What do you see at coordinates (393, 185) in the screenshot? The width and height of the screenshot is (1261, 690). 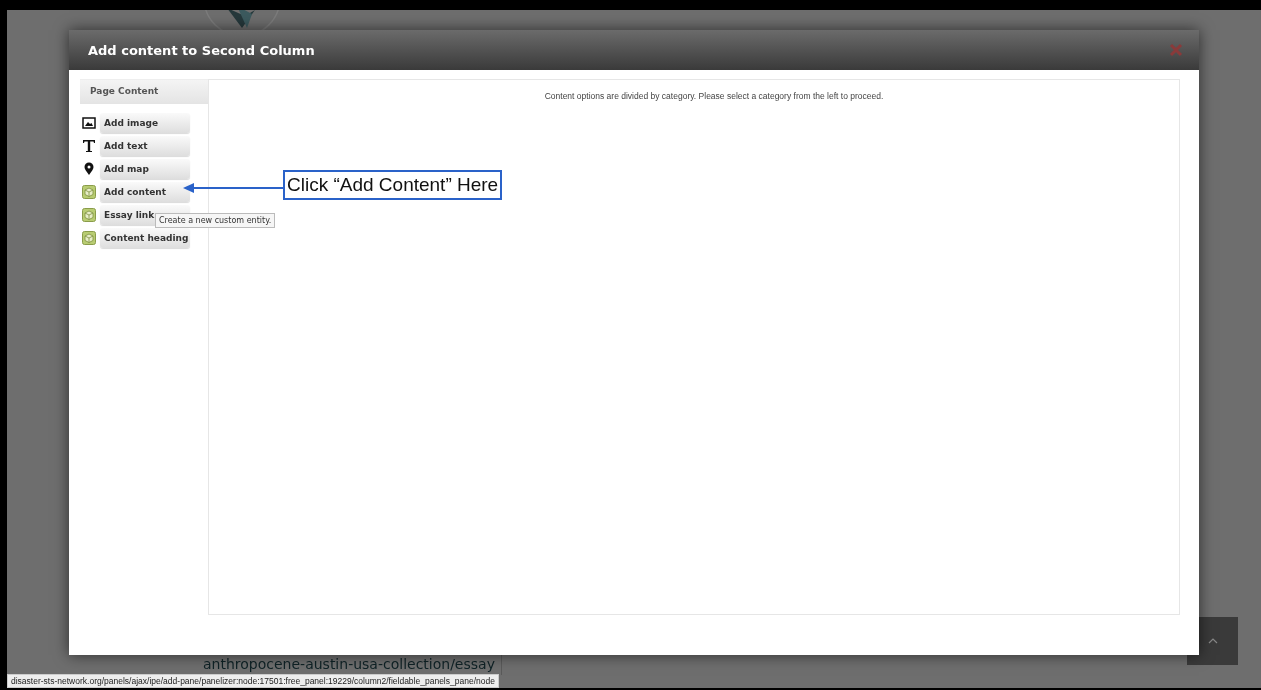 I see `annotation-label: Click “Add Content” Here` at bounding box center [393, 185].